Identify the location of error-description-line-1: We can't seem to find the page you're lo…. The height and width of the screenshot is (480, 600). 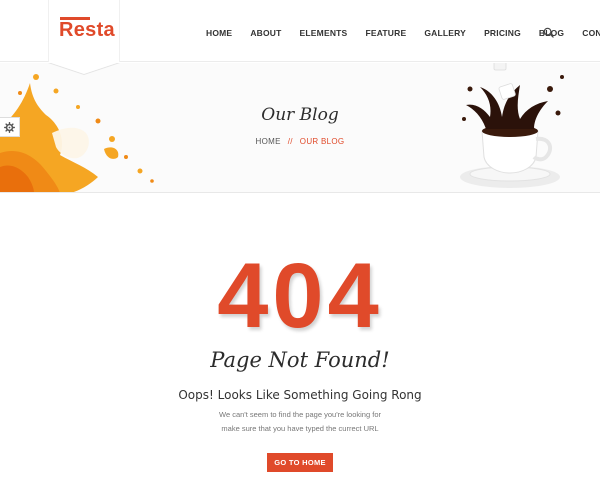
(300, 414).